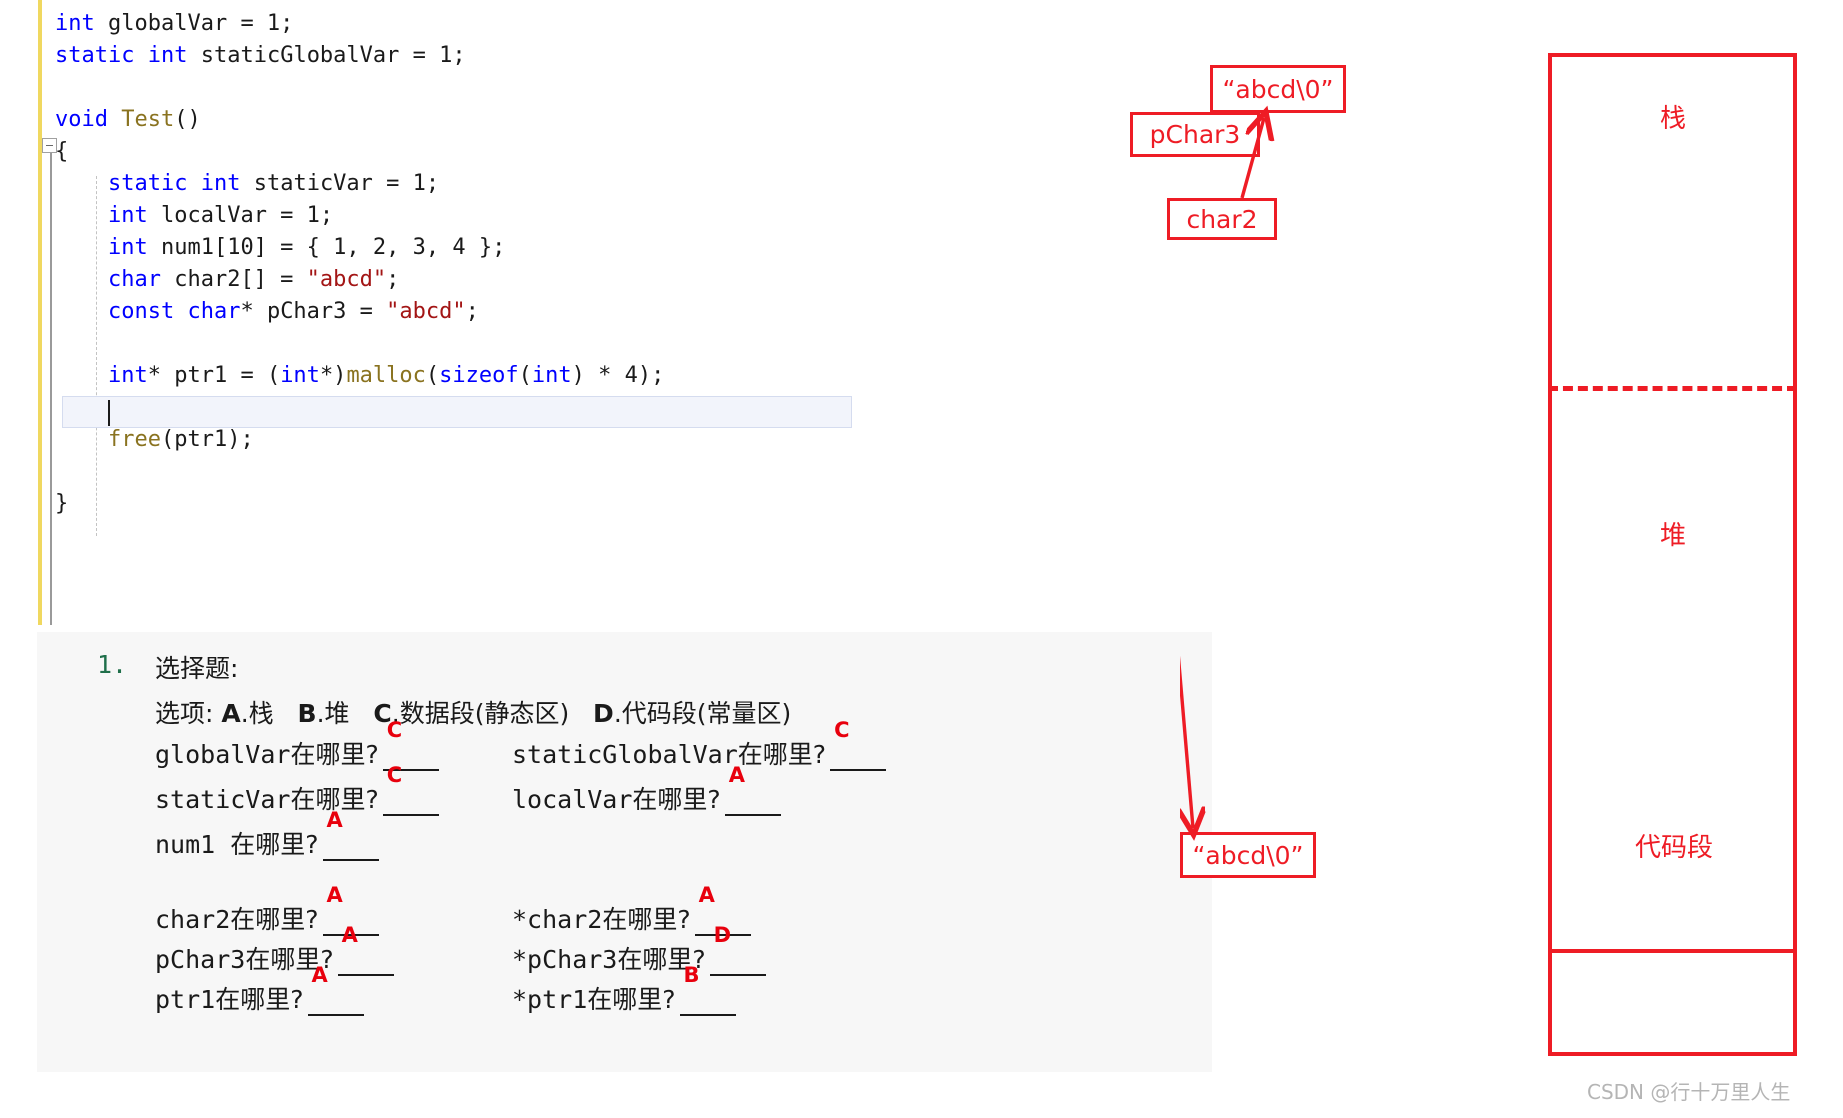  Describe the element at coordinates (51, 382) in the screenshot. I see `structure-guide-line` at that location.